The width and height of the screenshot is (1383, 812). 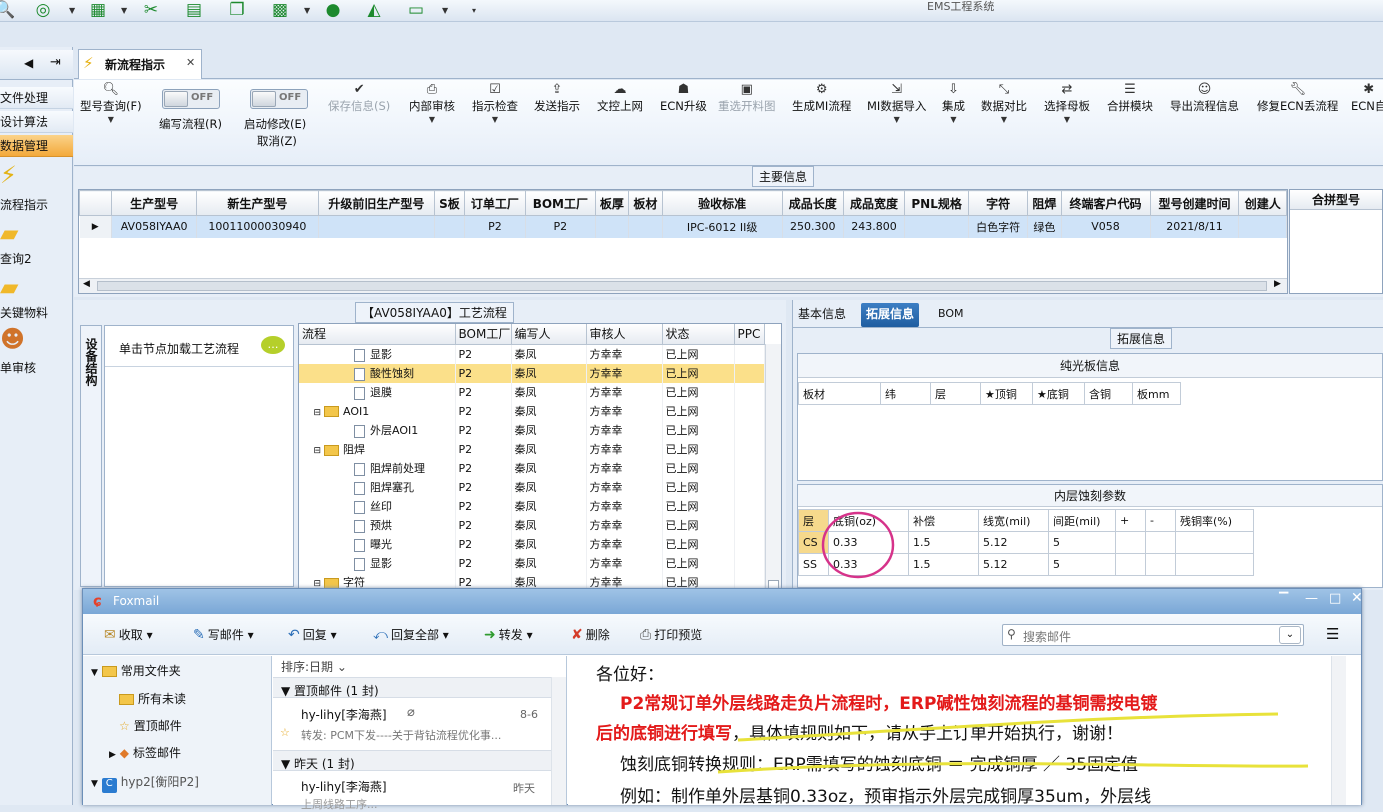 I want to click on horizontal-scrollbar: ◀ ▶, so click(x=683, y=285).